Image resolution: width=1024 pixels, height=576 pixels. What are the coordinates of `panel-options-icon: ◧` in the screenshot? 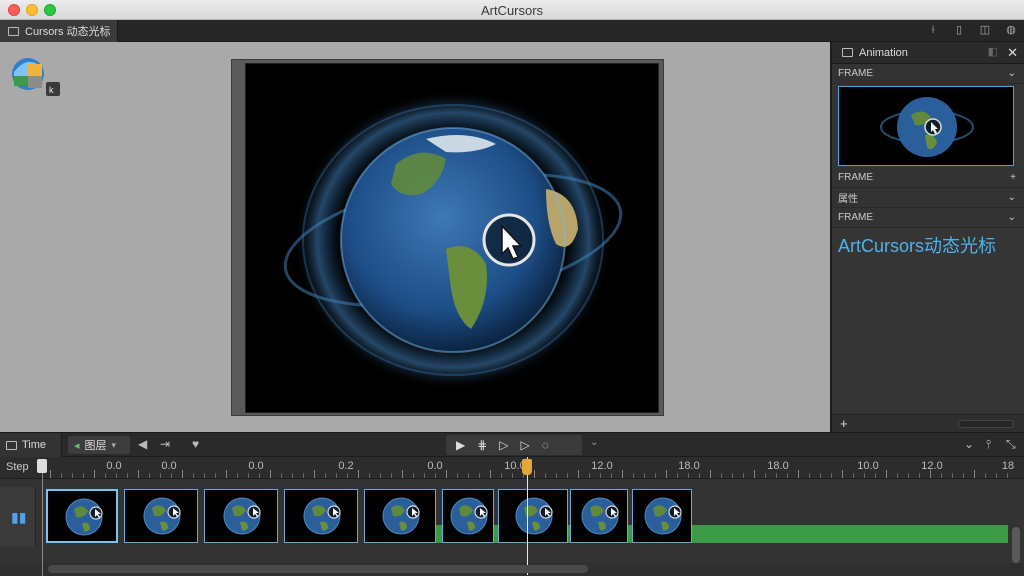 It's located at (993, 51).